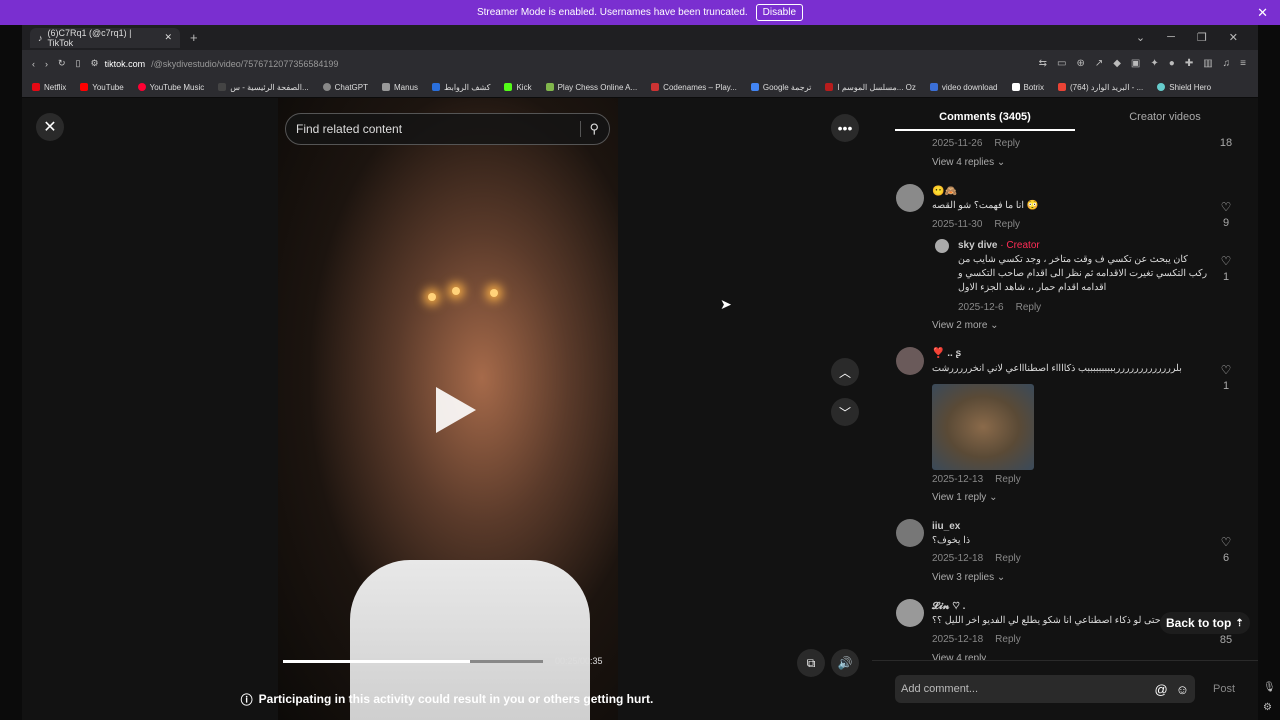 This screenshot has width=1280, height=720. Describe the element at coordinates (1172, 63) in the screenshot. I see `extension-icon: ●` at that location.